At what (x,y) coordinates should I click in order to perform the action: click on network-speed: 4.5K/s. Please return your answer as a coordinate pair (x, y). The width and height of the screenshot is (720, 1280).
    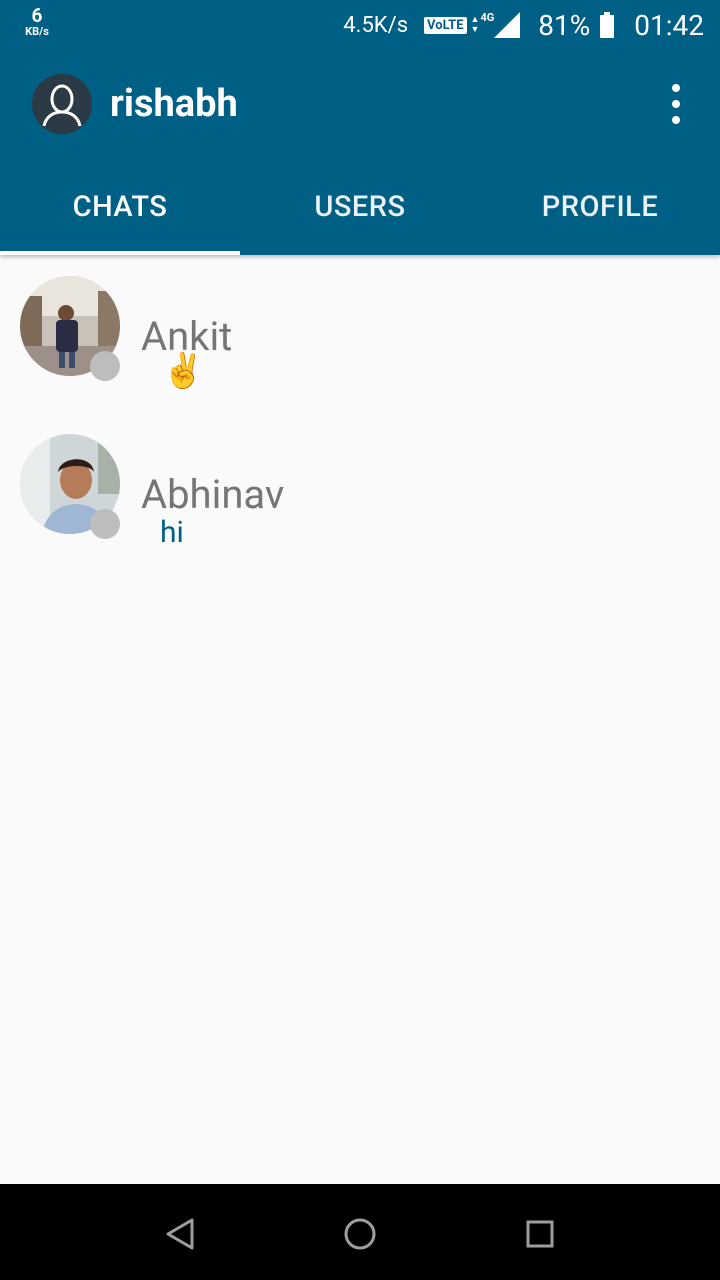
    Looking at the image, I should click on (376, 25).